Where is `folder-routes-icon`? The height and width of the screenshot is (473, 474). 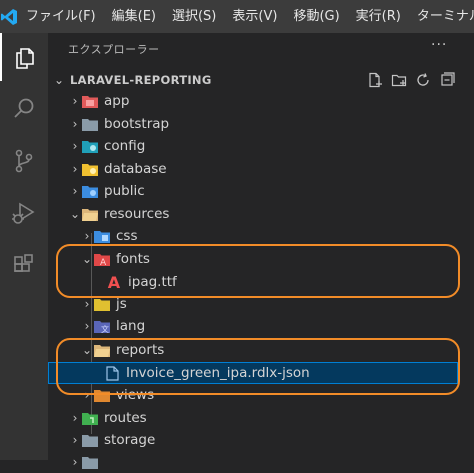 folder-routes-icon is located at coordinates (90, 418).